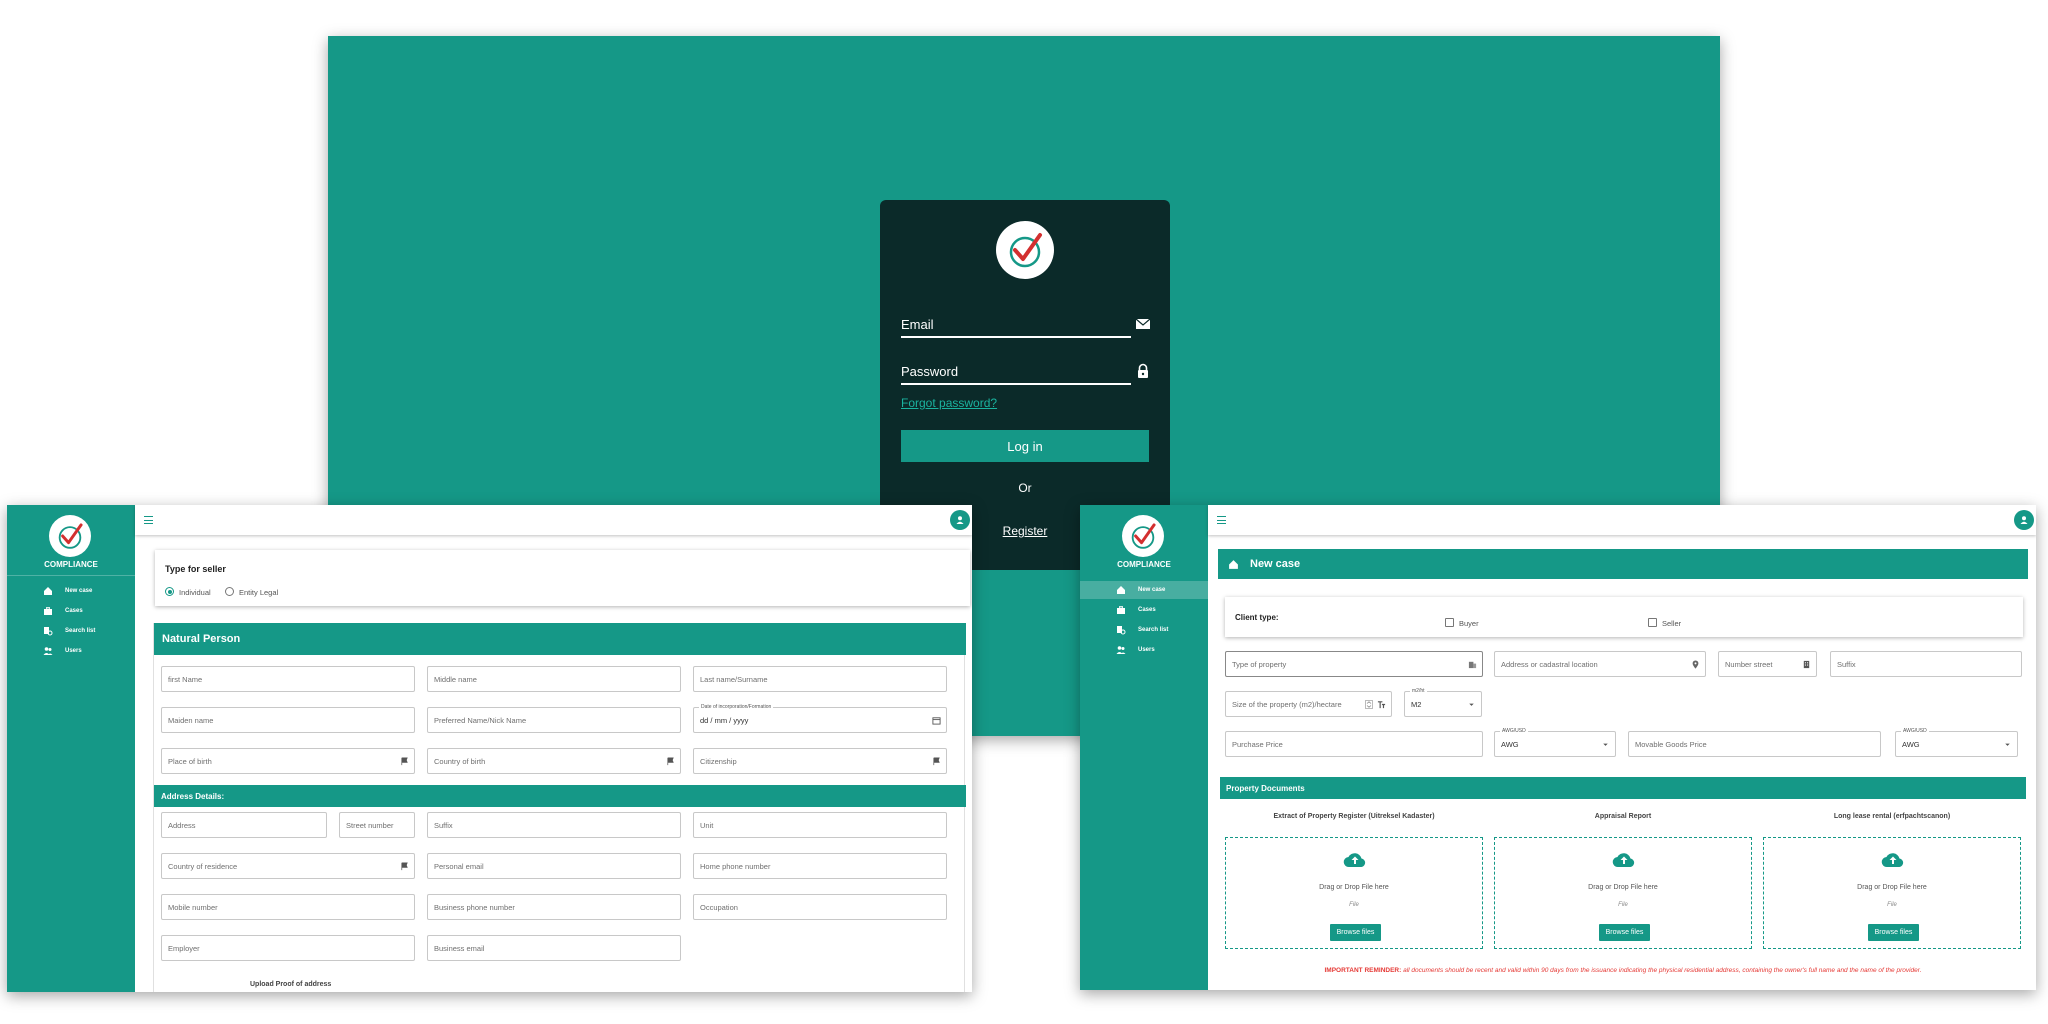  Describe the element at coordinates (1806, 664) in the screenshot. I see `building-icon` at that location.